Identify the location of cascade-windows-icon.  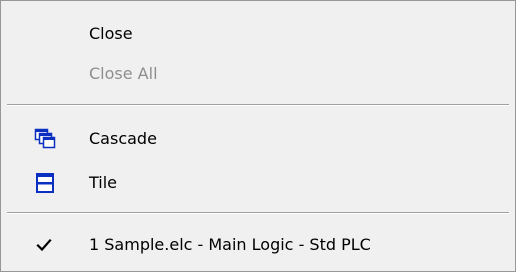
(45, 139).